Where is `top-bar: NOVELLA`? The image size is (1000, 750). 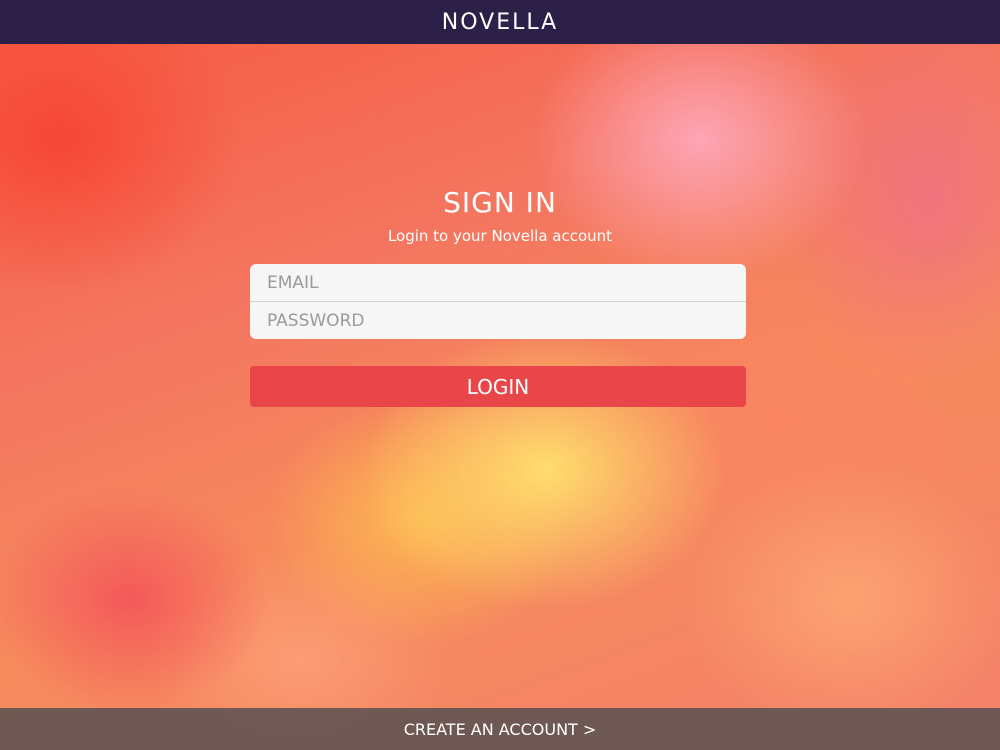 top-bar: NOVELLA is located at coordinates (500, 22).